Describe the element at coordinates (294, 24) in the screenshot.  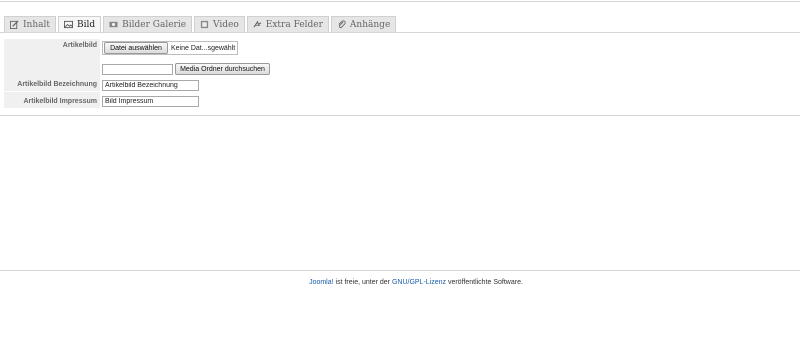
I see `tab-label: Extra Felder` at that location.